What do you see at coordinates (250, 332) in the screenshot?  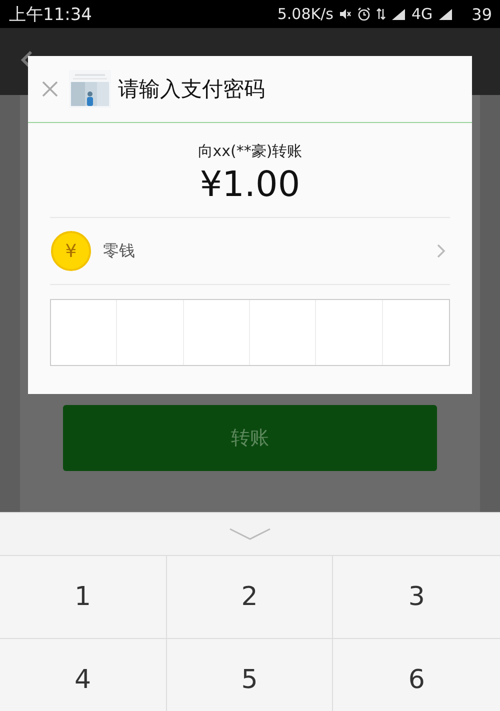 I see `password-field` at bounding box center [250, 332].